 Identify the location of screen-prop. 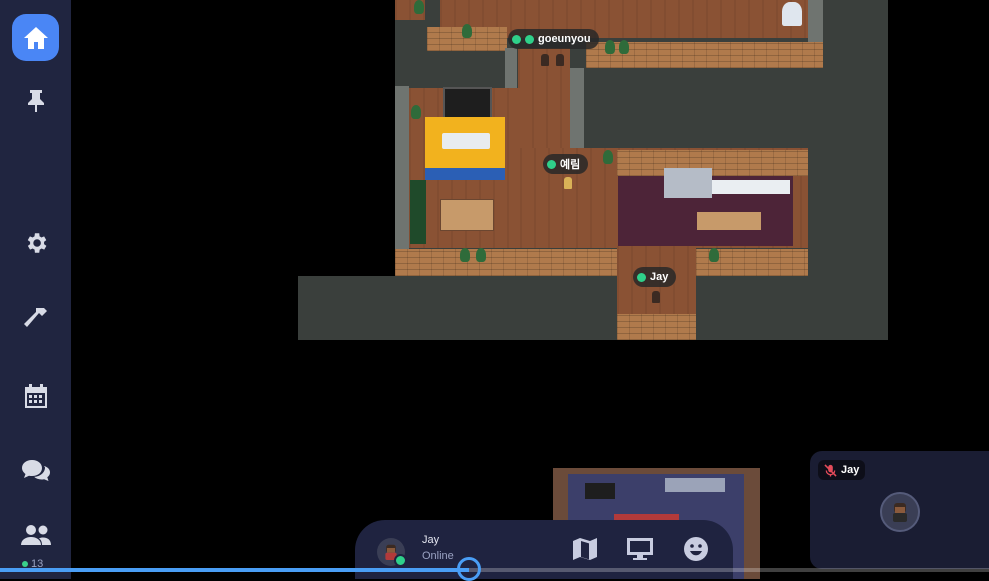
(600, 491).